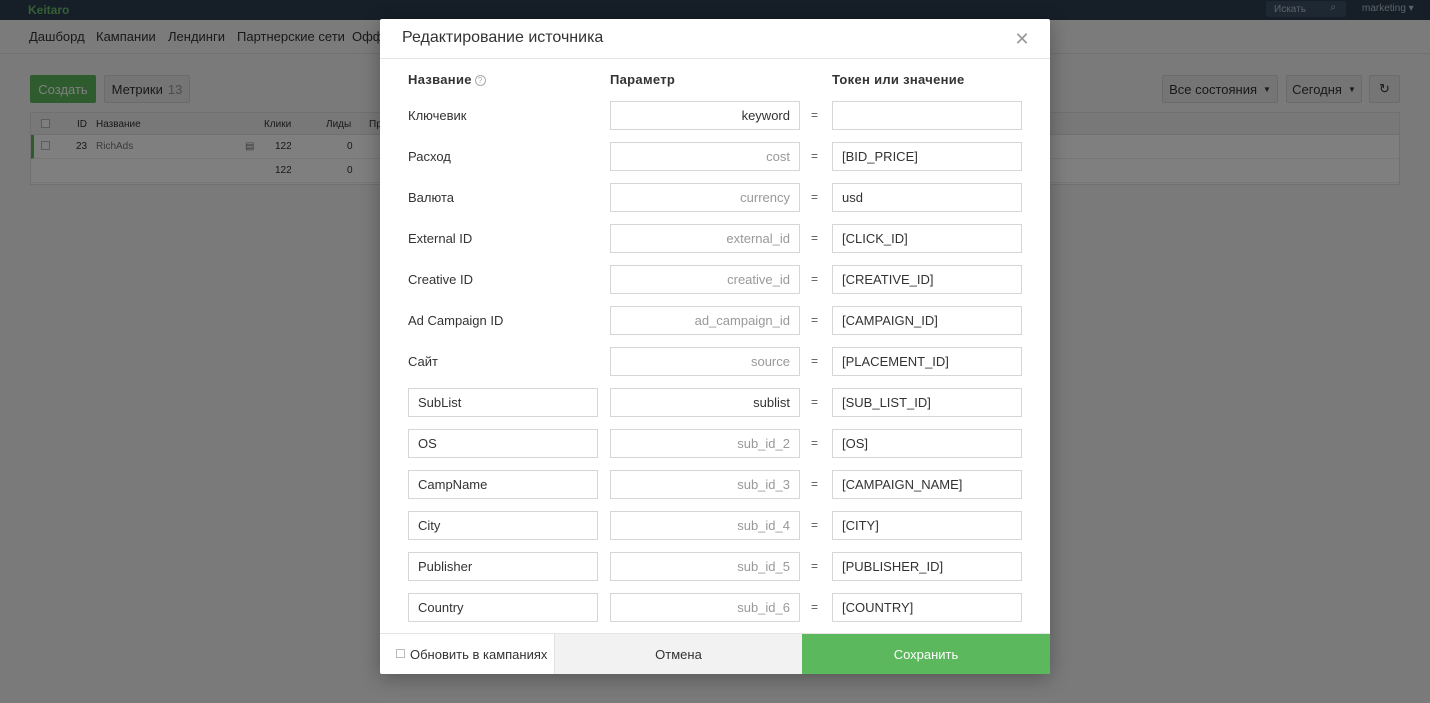 This screenshot has height=703, width=1430. Describe the element at coordinates (456, 320) in the screenshot. I see `row-label: Ad Campaign ID` at that location.